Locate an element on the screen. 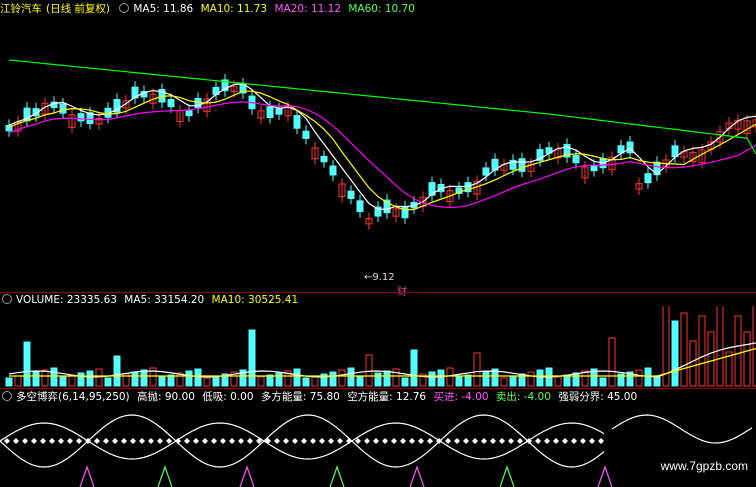 This screenshot has height=487, width=756. indicator-boundary: 强弱分界: 45.00 is located at coordinates (598, 397).